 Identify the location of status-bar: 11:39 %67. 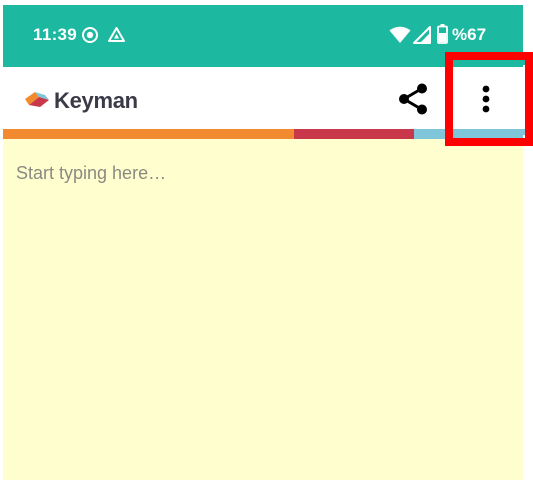
(263, 36).